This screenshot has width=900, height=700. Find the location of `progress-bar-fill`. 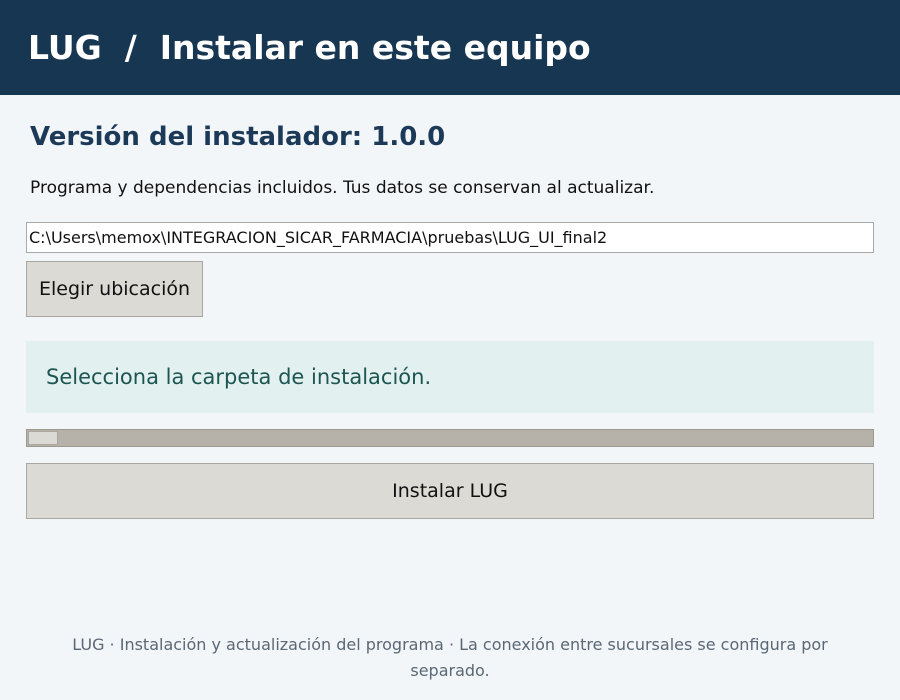

progress-bar-fill is located at coordinates (43, 438).